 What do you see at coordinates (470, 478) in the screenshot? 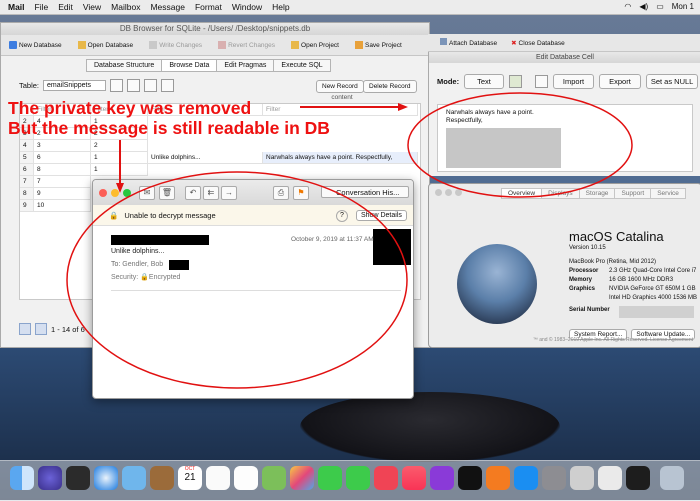
I see `tv-icon` at bounding box center [470, 478].